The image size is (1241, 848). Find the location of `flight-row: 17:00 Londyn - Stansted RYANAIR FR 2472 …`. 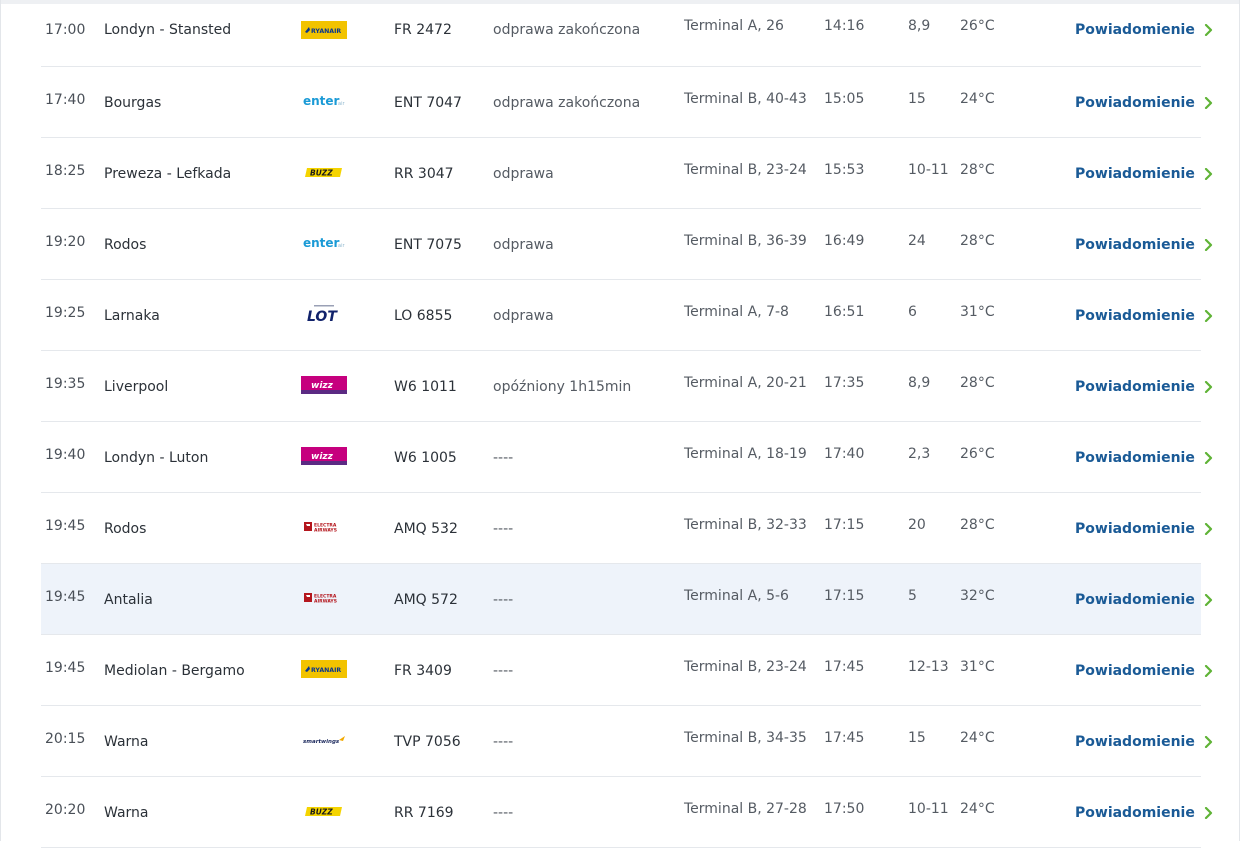

flight-row: 17:00 Londyn - Stansted RYANAIR FR 2472 … is located at coordinates (626, 33).